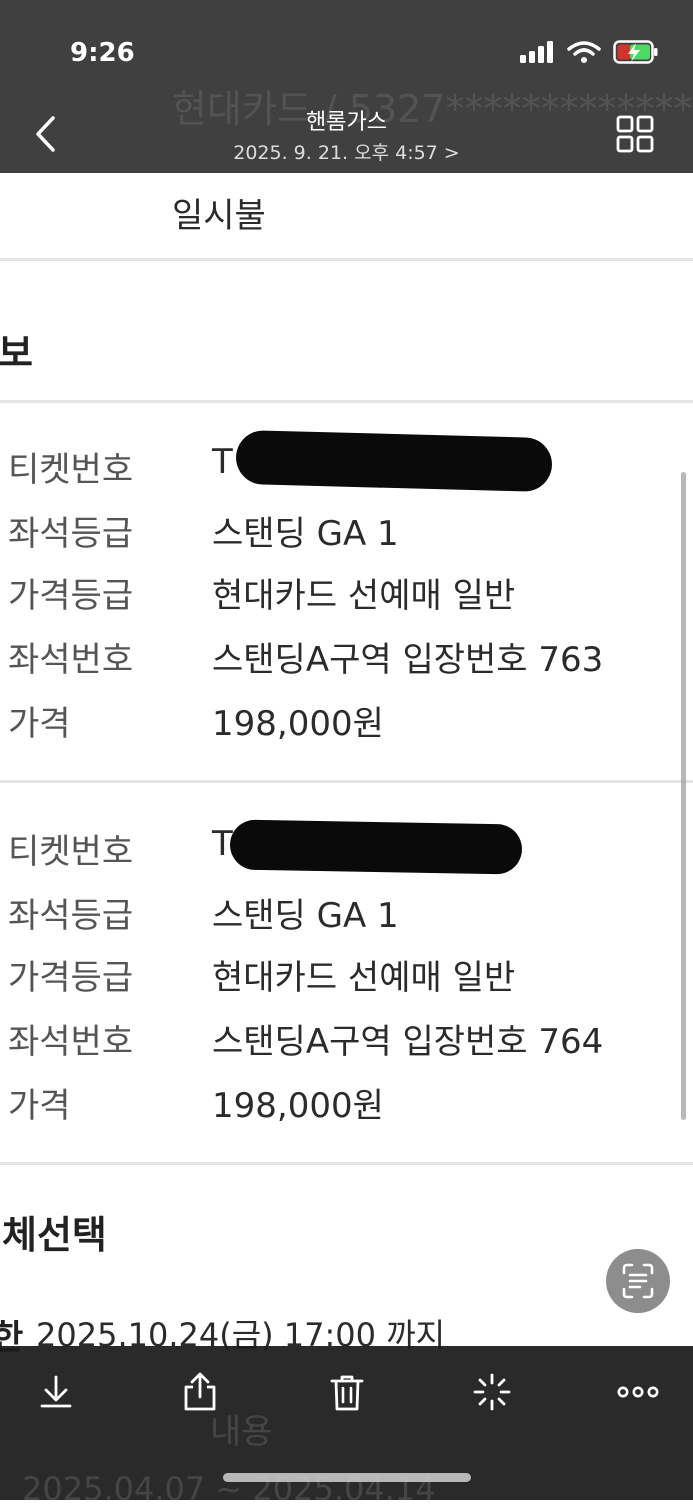 The width and height of the screenshot is (693, 1508). What do you see at coordinates (638, 1392) in the screenshot?
I see `more-icon` at bounding box center [638, 1392].